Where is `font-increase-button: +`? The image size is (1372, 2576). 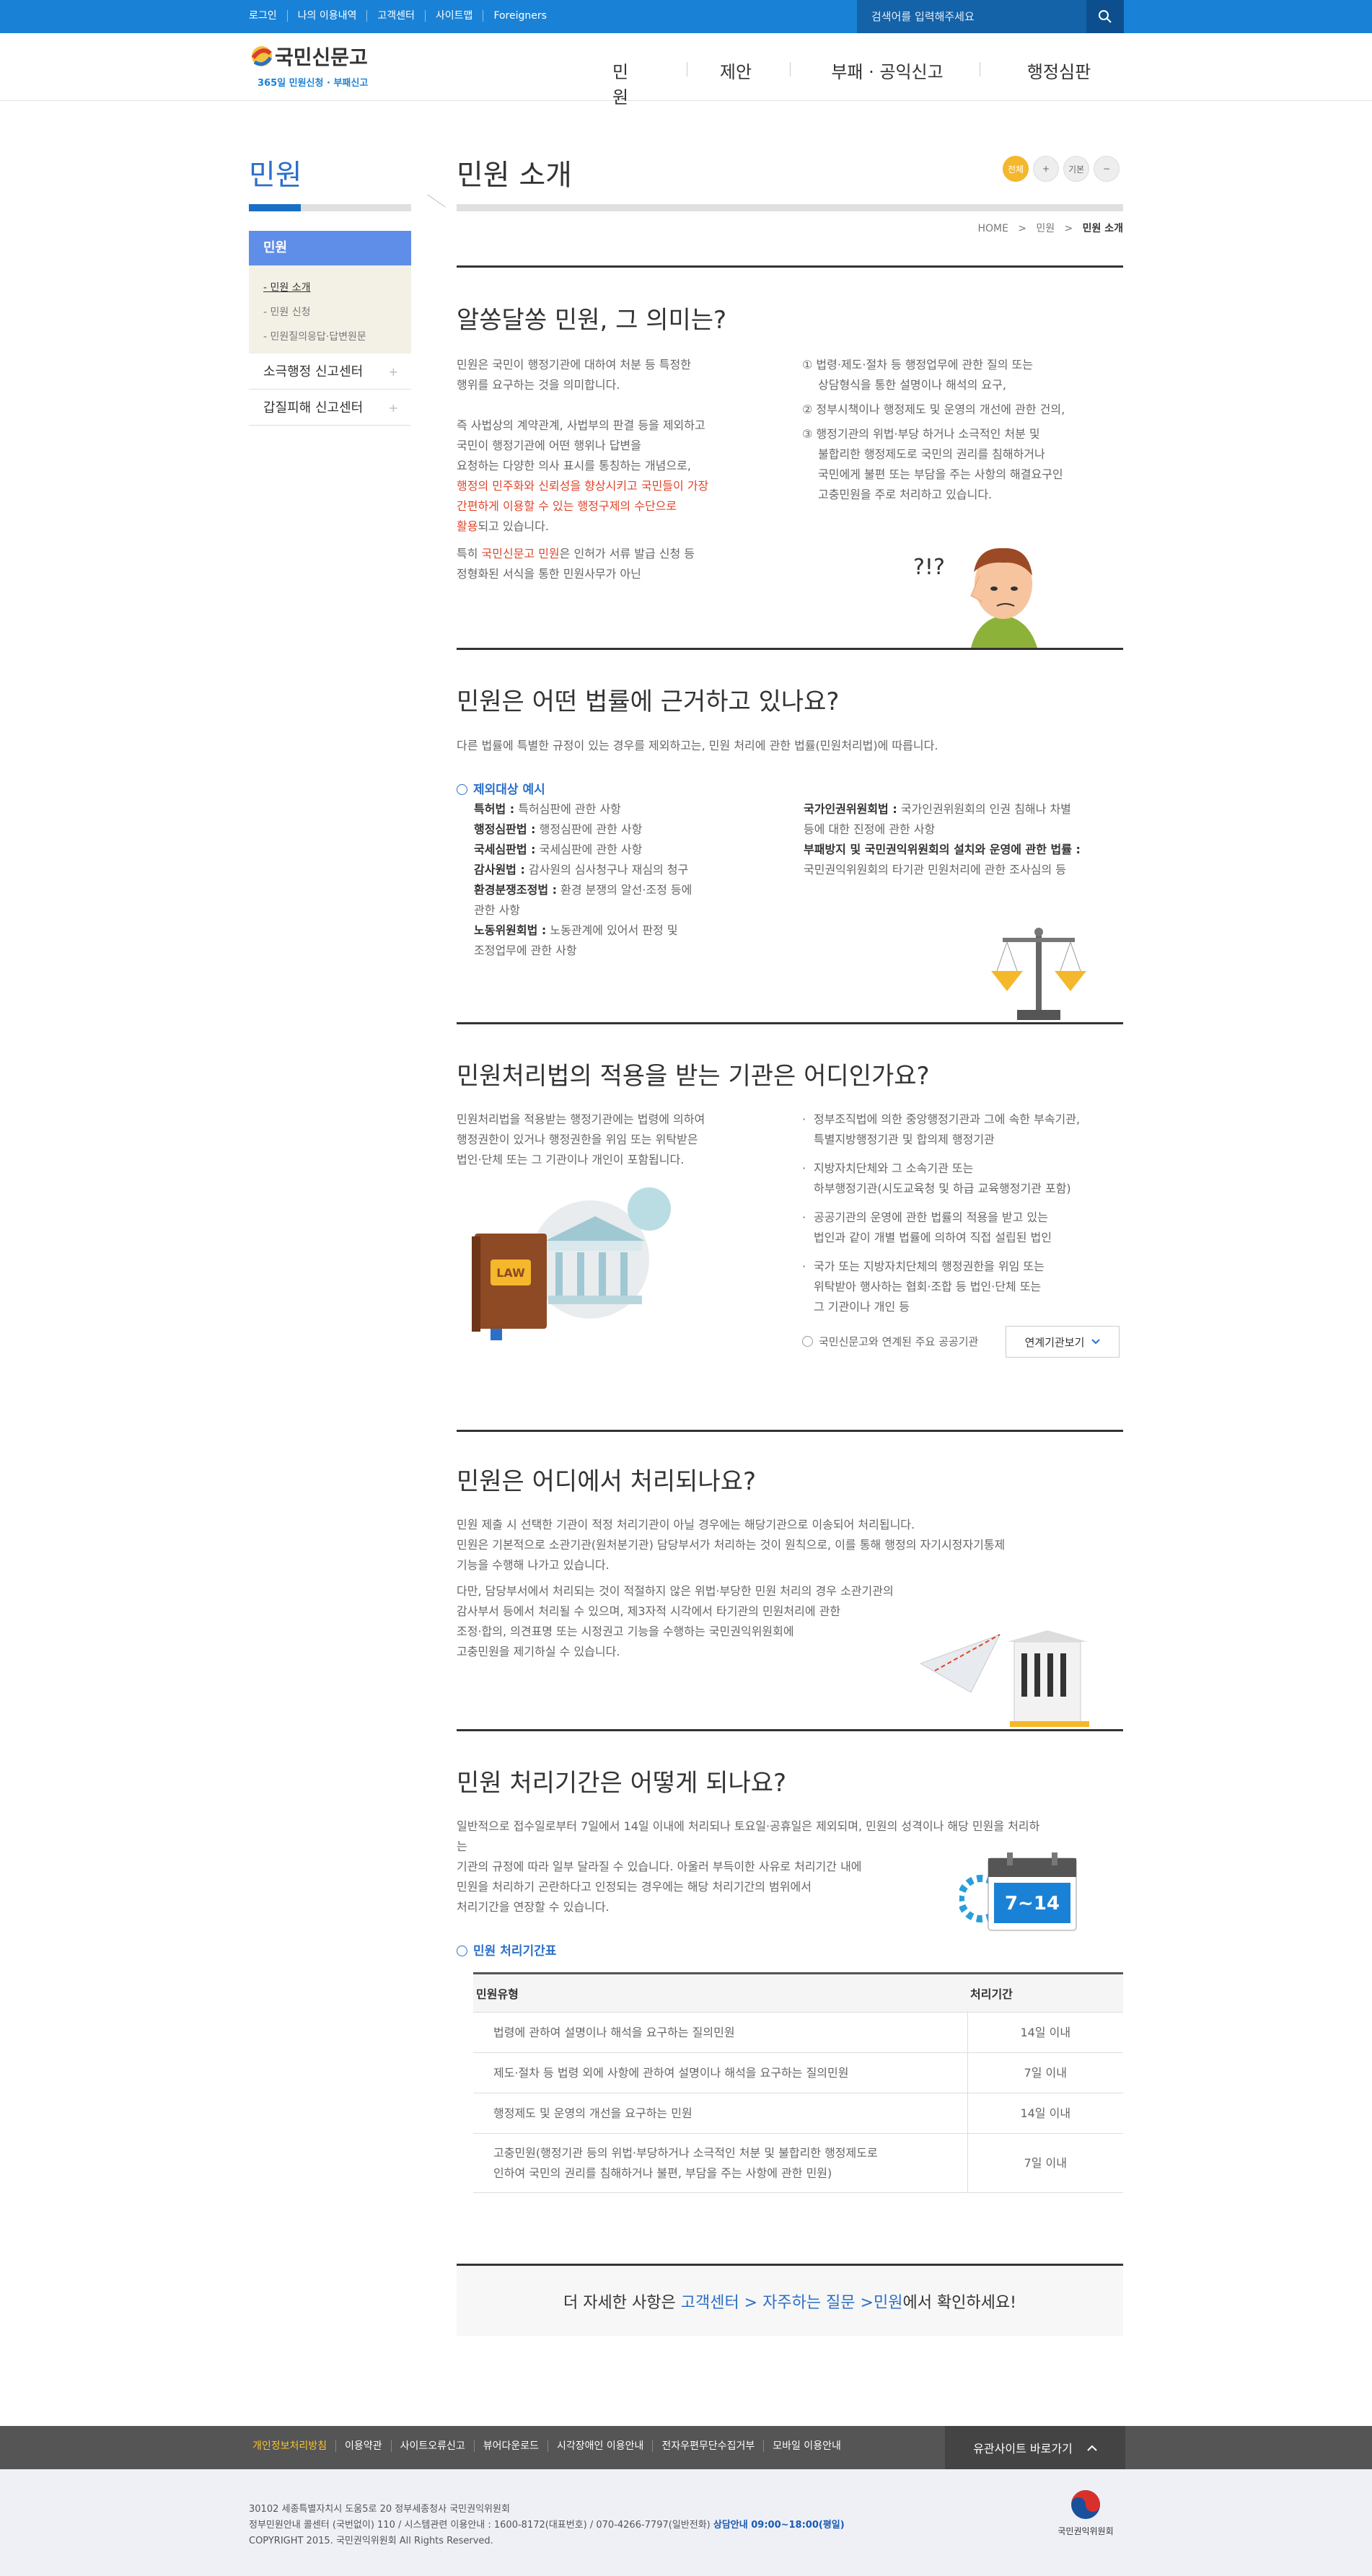 font-increase-button: + is located at coordinates (1046, 169).